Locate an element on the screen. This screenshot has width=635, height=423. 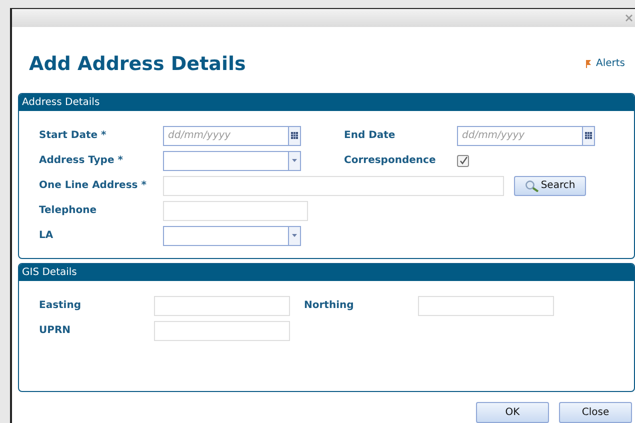
panel-title: Address Details is located at coordinates (61, 103).